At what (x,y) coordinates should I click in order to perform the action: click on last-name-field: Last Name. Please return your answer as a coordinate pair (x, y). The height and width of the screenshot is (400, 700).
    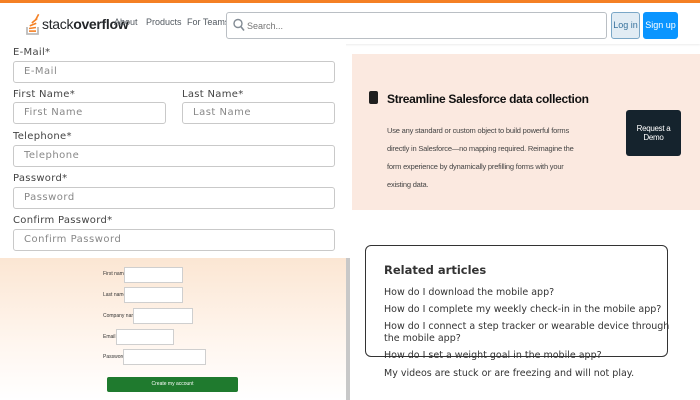
    Looking at the image, I should click on (258, 113).